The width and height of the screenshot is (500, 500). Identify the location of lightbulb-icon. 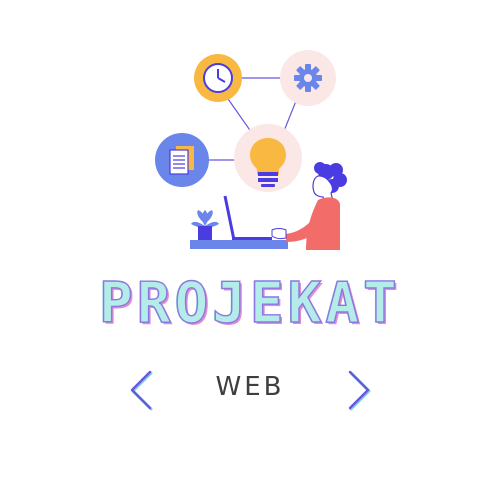
(268, 158).